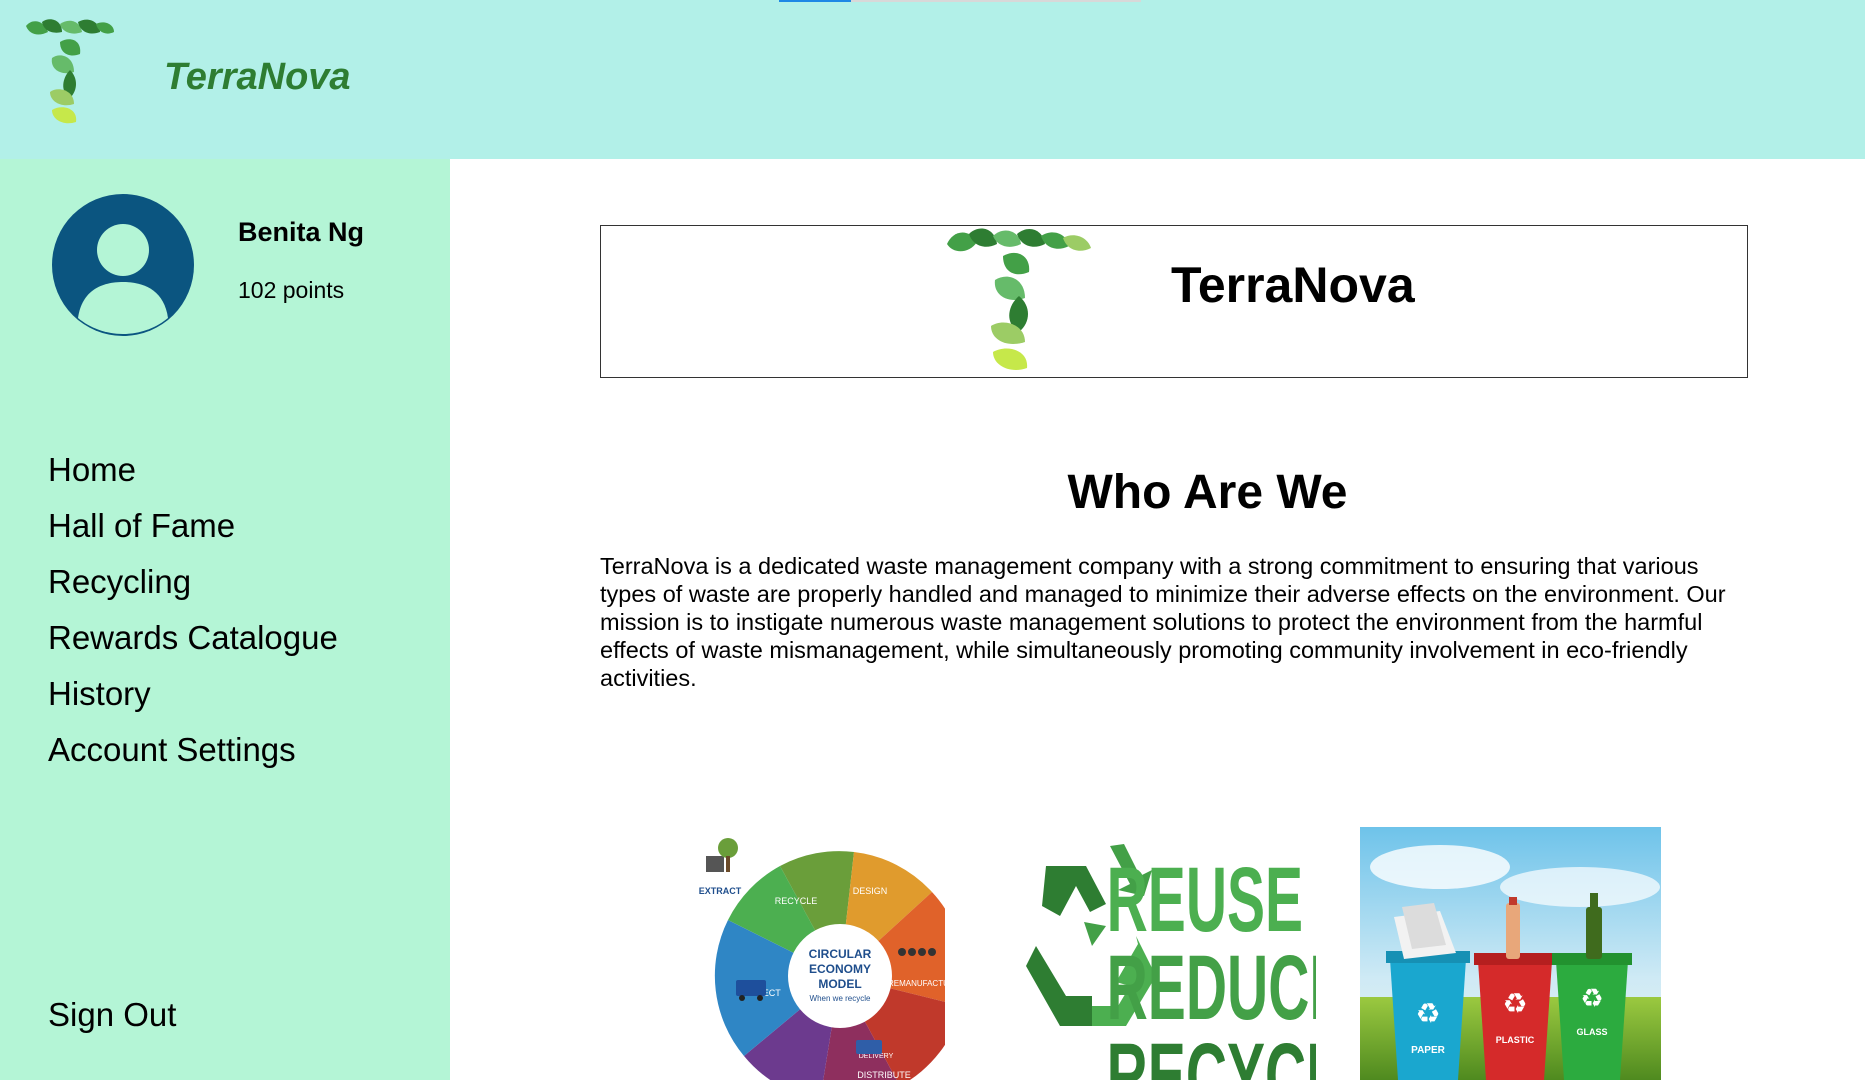 This screenshot has width=1865, height=1080. Describe the element at coordinates (291, 290) in the screenshot. I see `user-points: 102 points` at that location.